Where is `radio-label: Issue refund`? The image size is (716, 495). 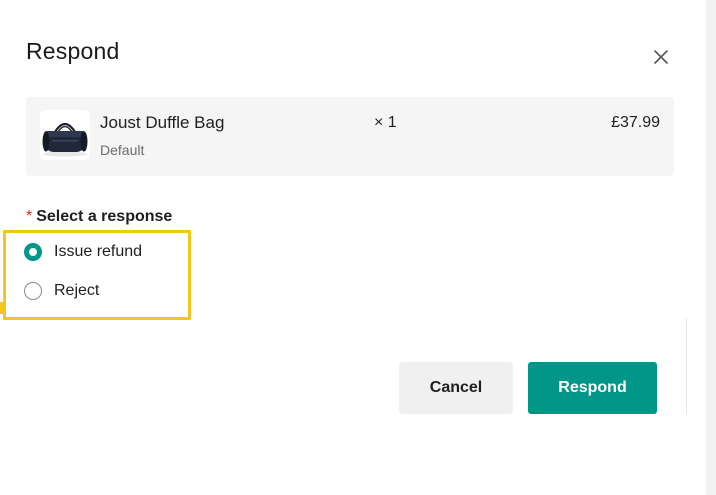
radio-label: Issue refund is located at coordinates (98, 251).